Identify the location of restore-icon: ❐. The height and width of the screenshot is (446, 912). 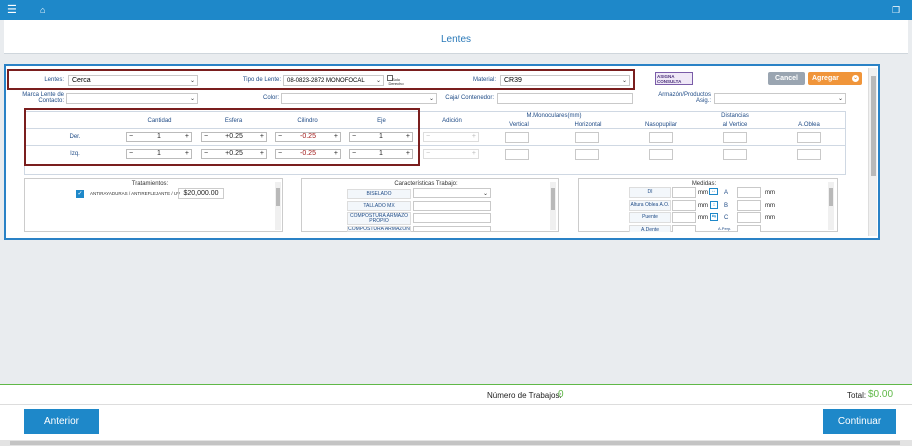
(896, 10).